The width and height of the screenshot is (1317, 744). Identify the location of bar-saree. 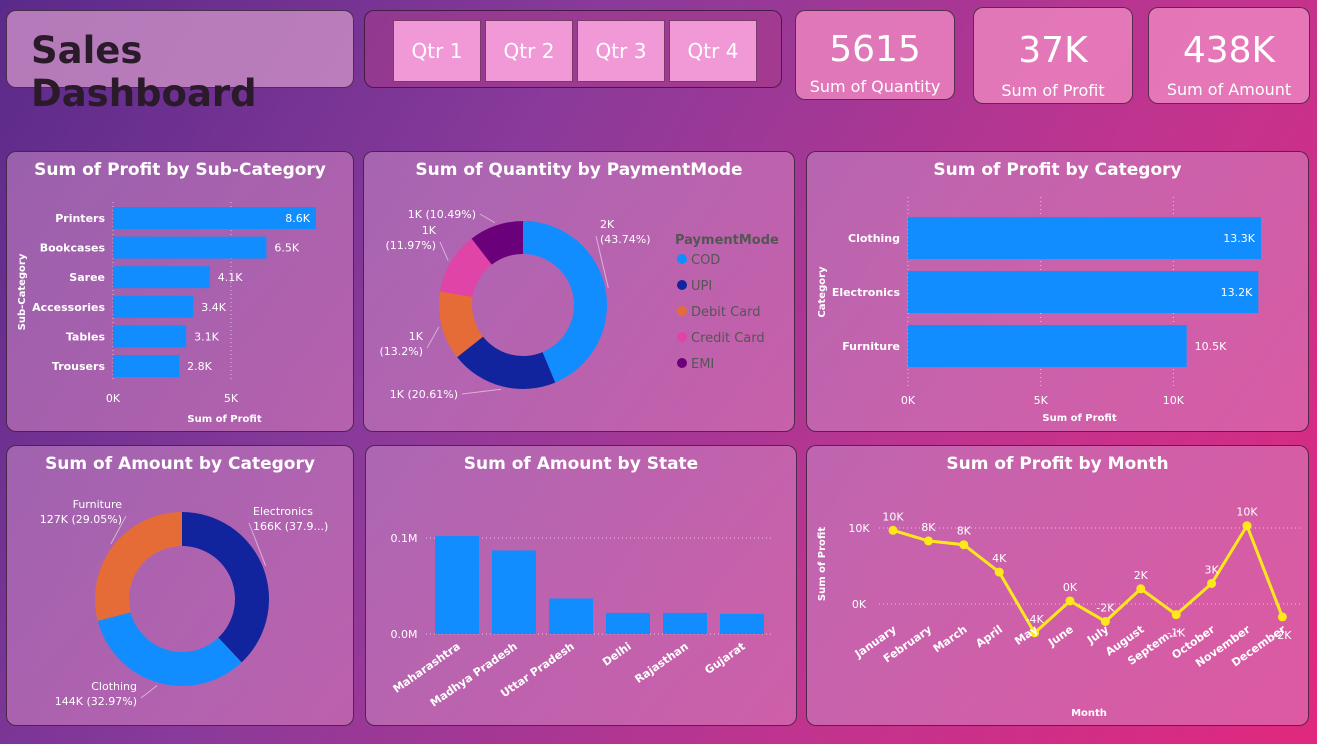
(161, 277).